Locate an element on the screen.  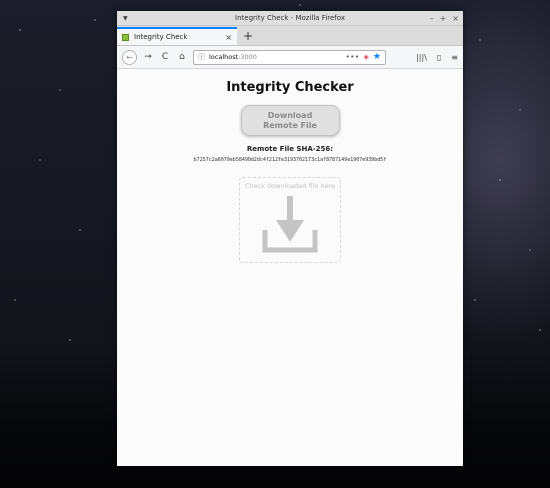
window-controls: – + × is located at coordinates (444, 18).